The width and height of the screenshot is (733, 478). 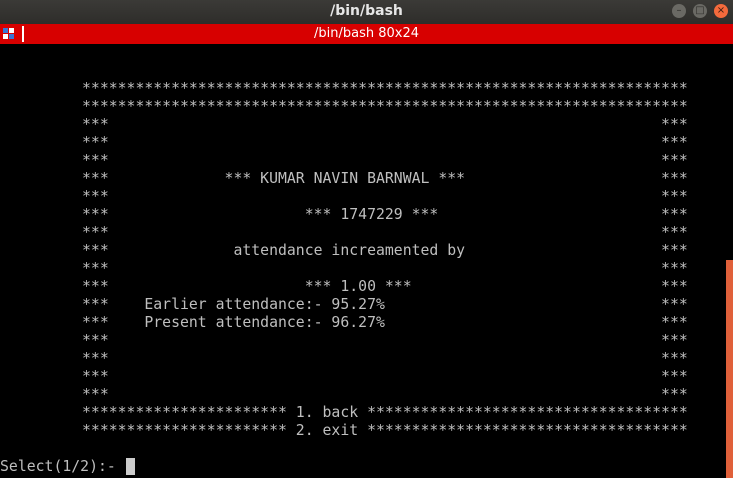 I want to click on student-name-line: *** *** KUMAR NAVIN BARNWAL *** ***, so click(x=385, y=178).